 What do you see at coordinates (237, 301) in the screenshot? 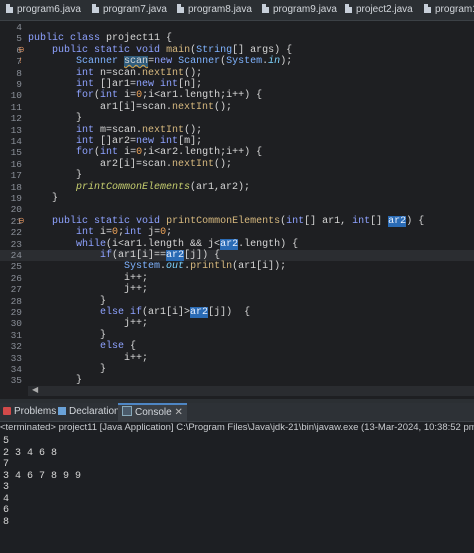
I see `code-line: 28 }` at bounding box center [237, 301].